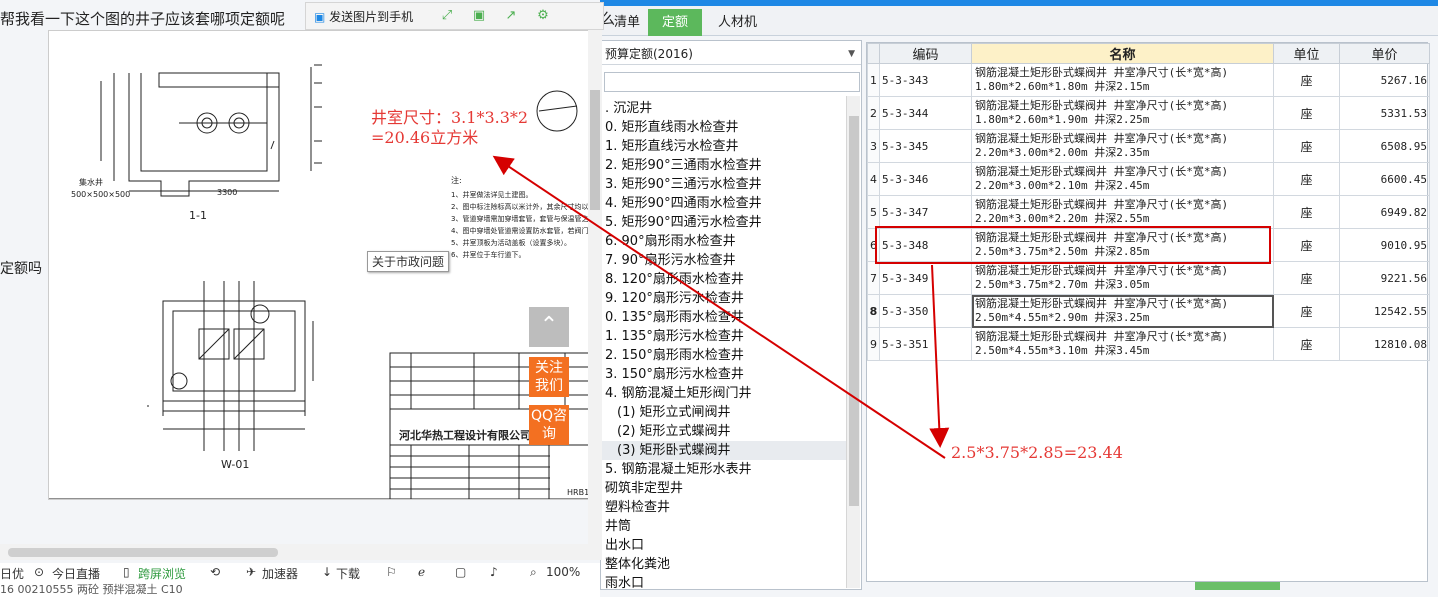 The image size is (1438, 597). What do you see at coordinates (873, 179) in the screenshot?
I see `row-index: 4` at bounding box center [873, 179].